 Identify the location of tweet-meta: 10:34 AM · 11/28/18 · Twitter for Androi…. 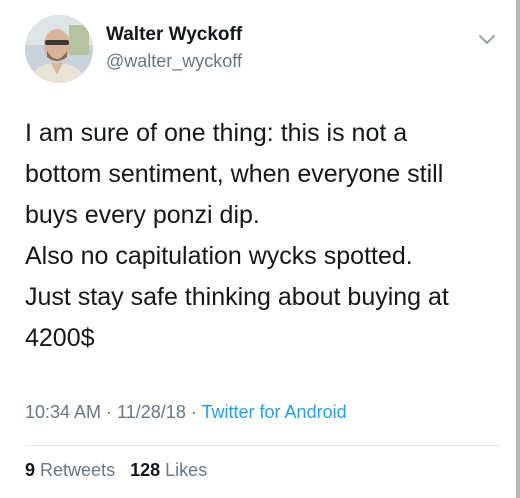
(186, 412).